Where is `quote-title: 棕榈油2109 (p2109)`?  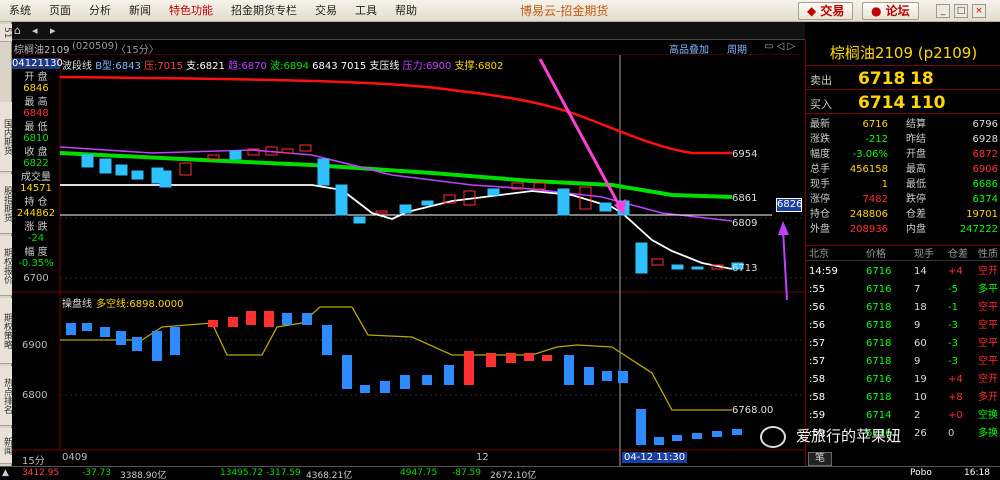
quote-title: 棕榈油2109 (p2109) is located at coordinates (903, 53).